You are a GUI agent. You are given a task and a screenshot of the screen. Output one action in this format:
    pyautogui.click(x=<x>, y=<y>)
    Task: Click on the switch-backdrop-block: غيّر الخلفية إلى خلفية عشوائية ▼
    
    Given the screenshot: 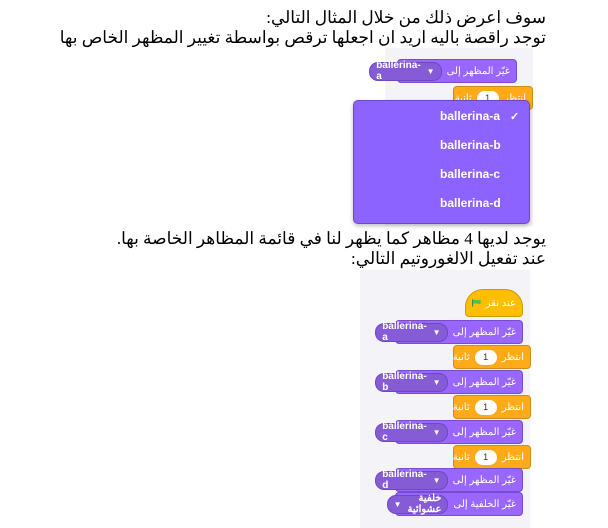 What is the action you would take?
    pyautogui.click(x=454, y=504)
    